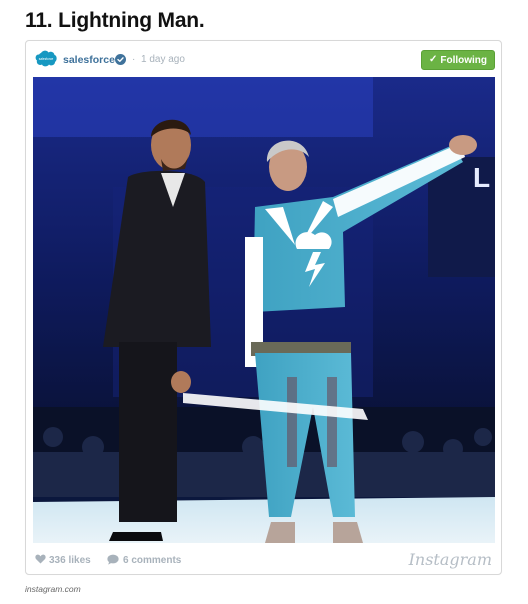 The width and height of the screenshot is (528, 604). I want to click on following-button: ✓ Following, so click(458, 60).